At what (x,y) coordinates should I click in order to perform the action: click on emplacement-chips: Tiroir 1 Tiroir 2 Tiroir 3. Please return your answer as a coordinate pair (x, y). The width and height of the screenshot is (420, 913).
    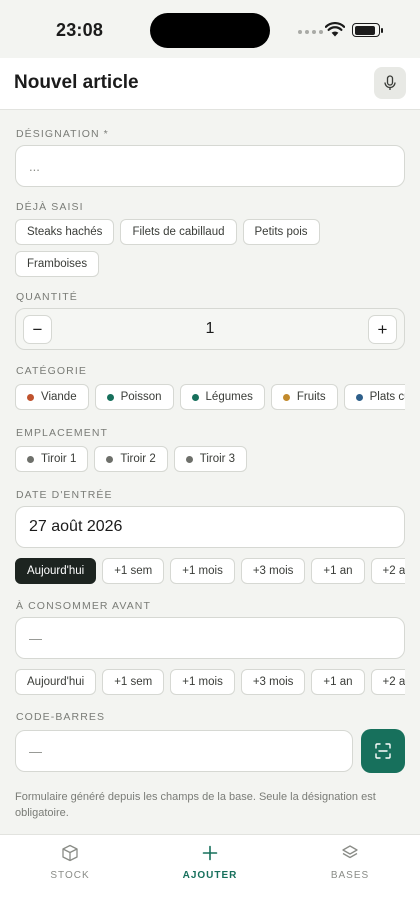
    Looking at the image, I should click on (131, 459).